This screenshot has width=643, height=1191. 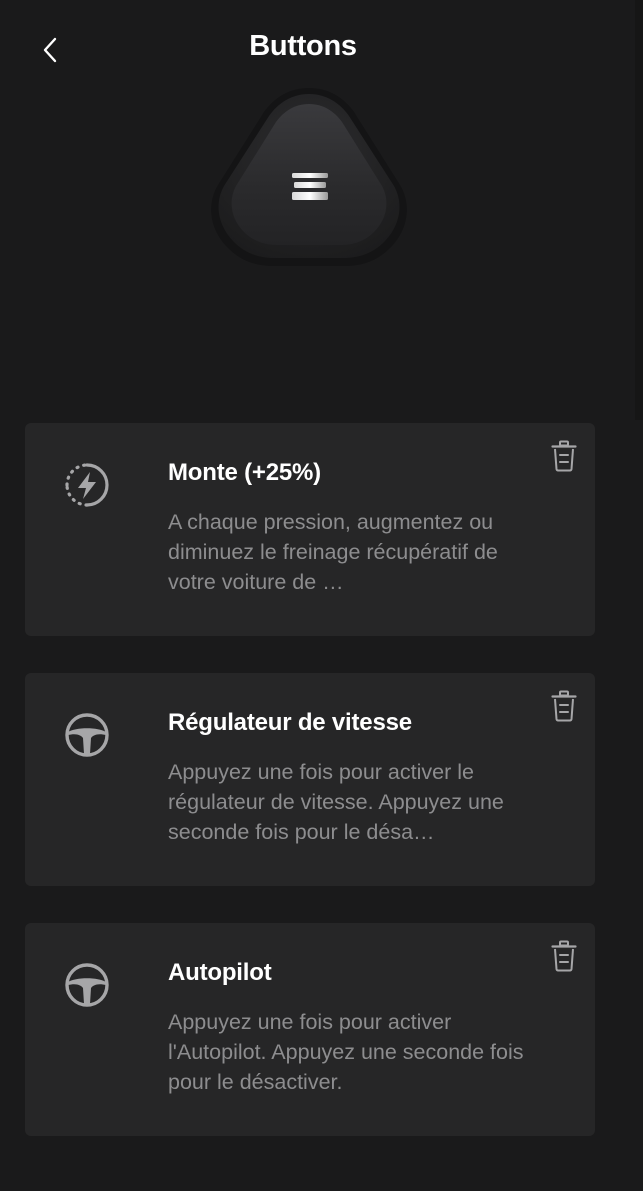 What do you see at coordinates (220, 972) in the screenshot?
I see `card-title: Autopilot` at bounding box center [220, 972].